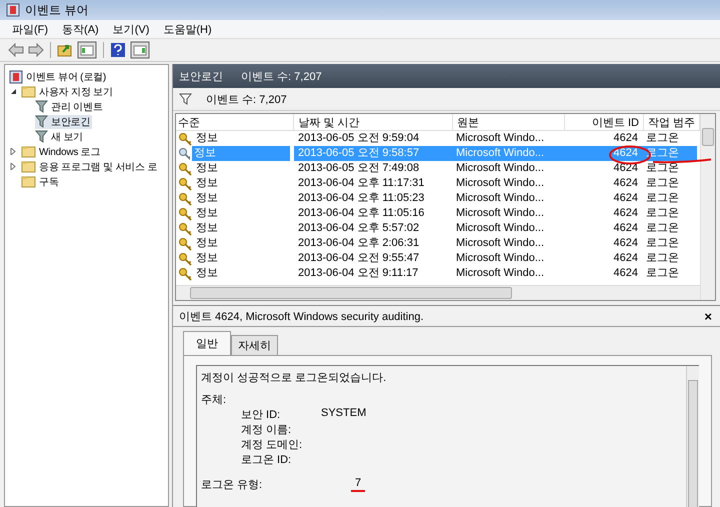 The width and height of the screenshot is (720, 507). I want to click on date-cell-text: 2013-06-04 오후 5:57:02, so click(358, 228).